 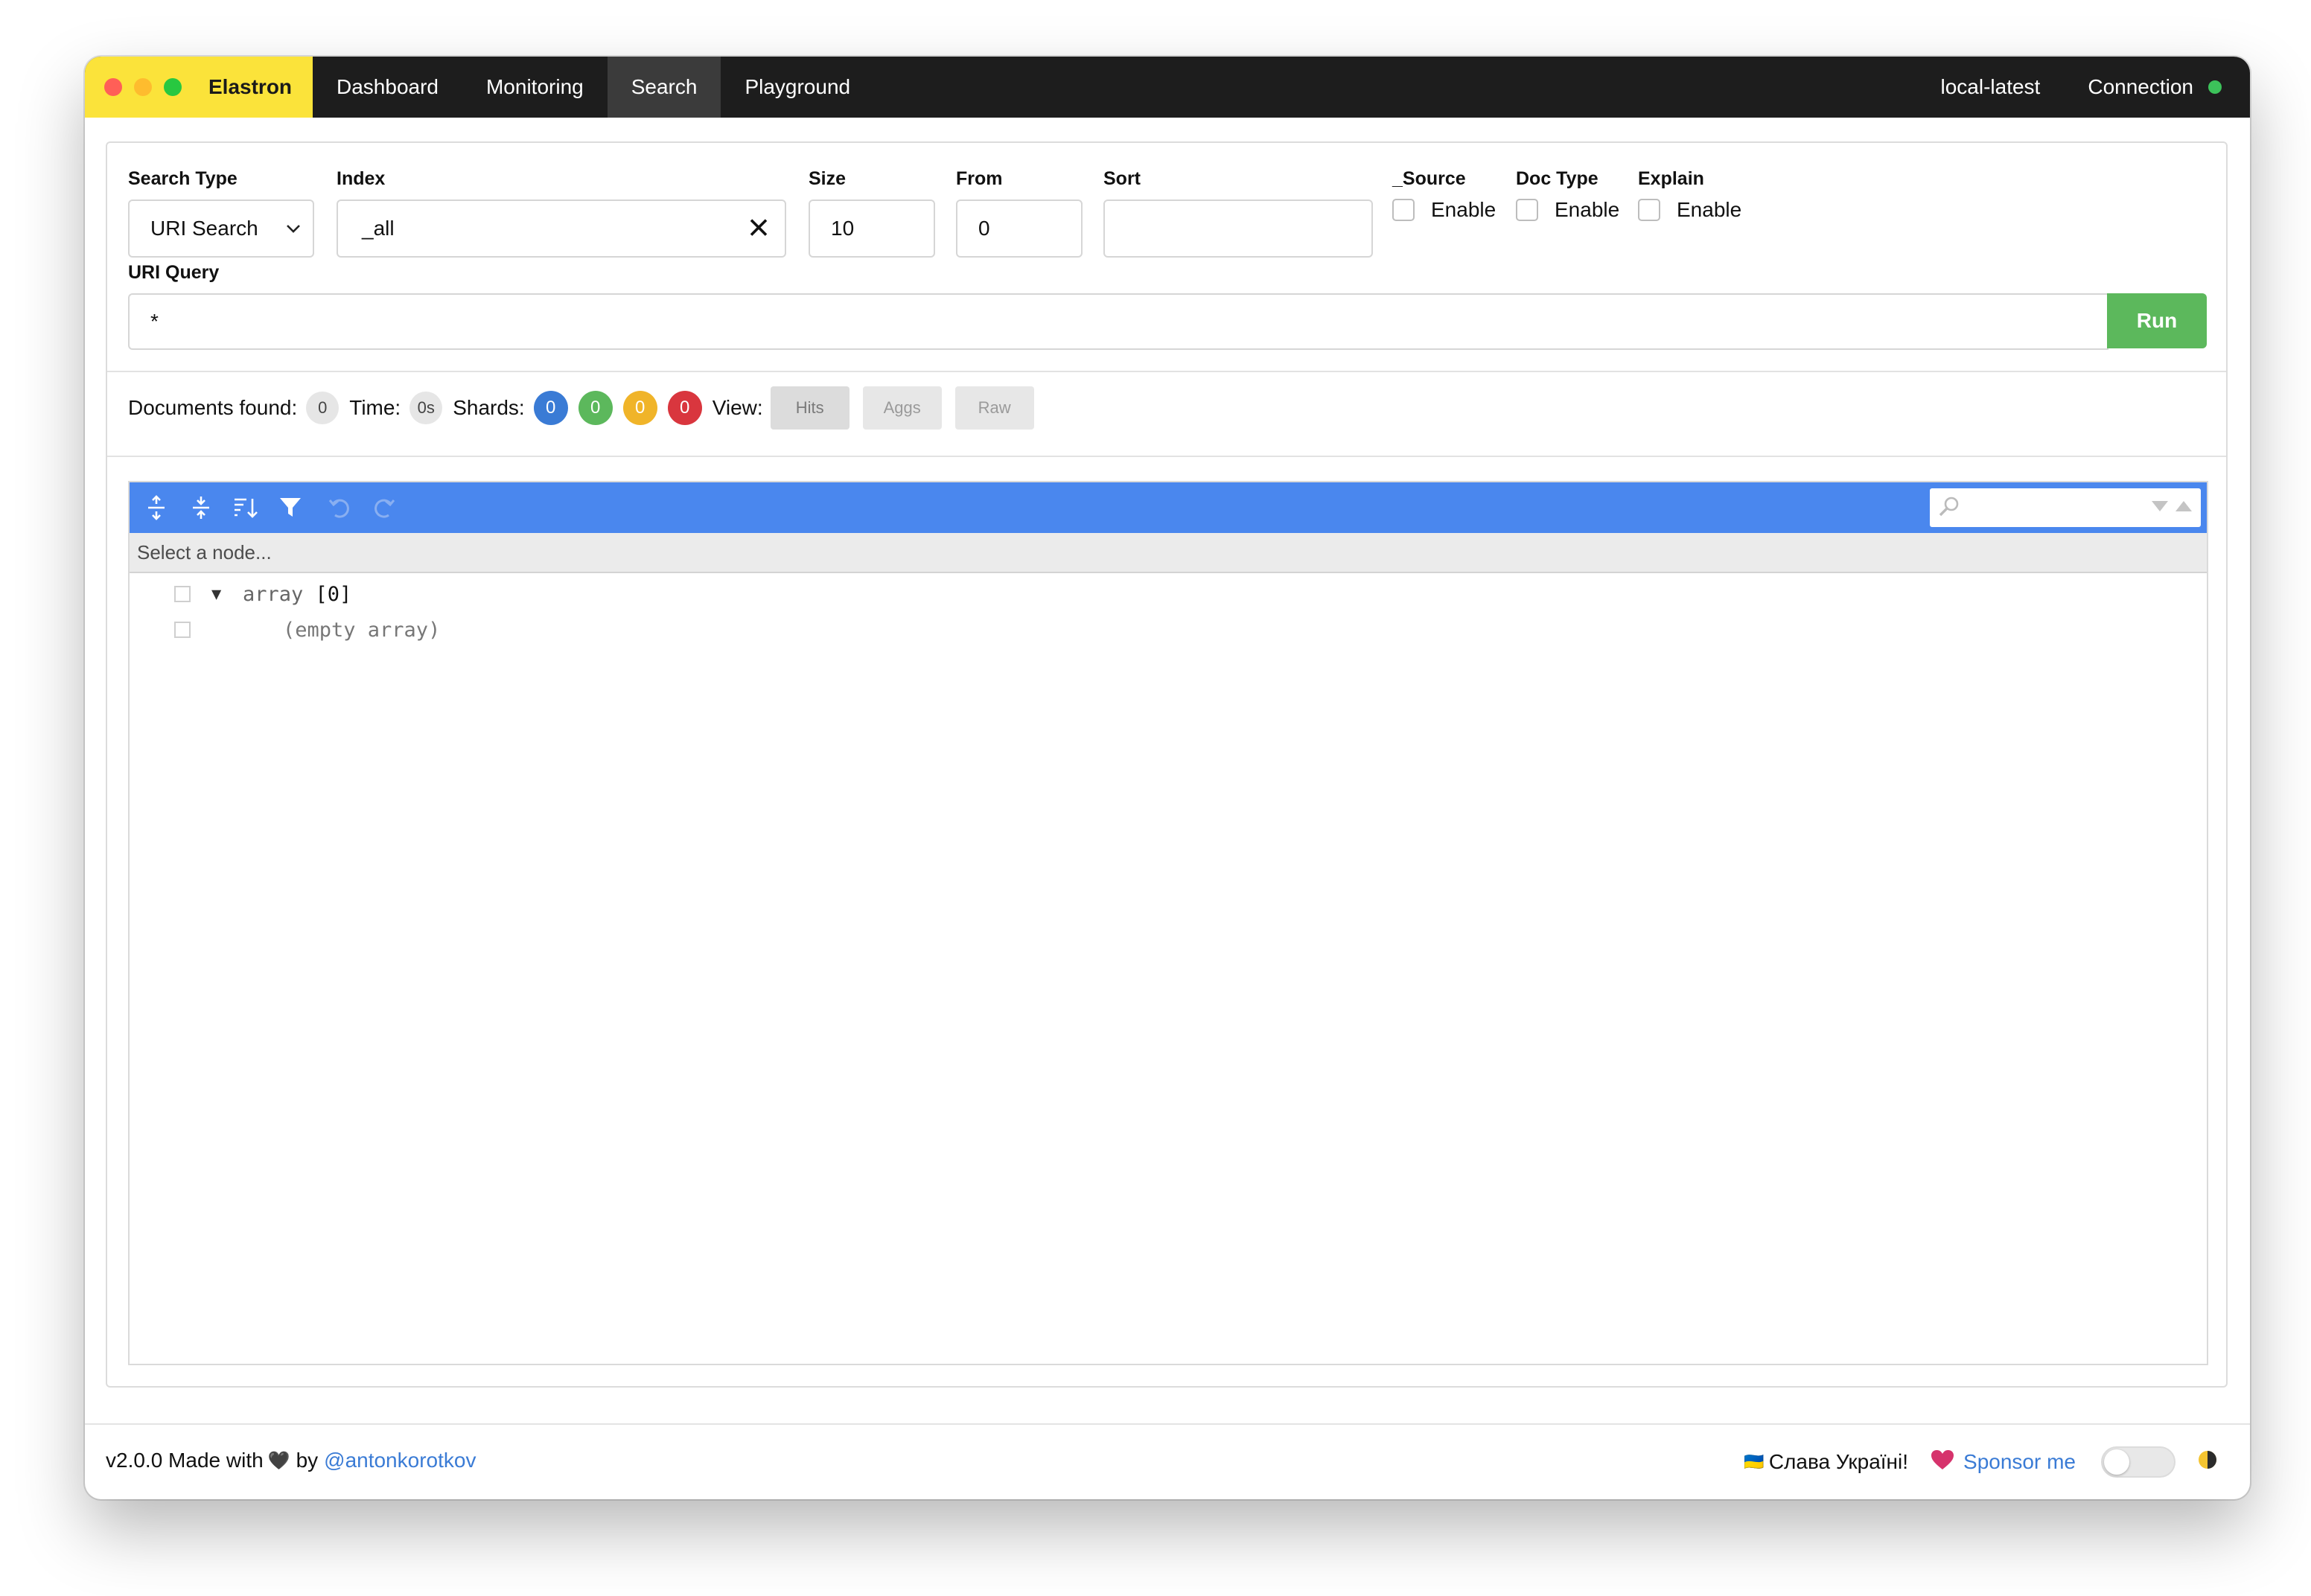 I want to click on size-label: Size, so click(x=828, y=178).